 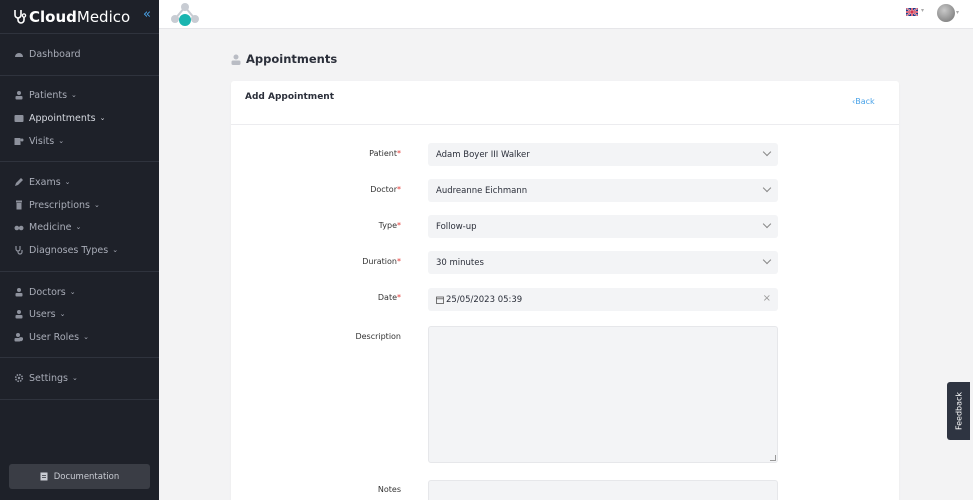 I want to click on patient-label-text: Patient, so click(x=383, y=153).